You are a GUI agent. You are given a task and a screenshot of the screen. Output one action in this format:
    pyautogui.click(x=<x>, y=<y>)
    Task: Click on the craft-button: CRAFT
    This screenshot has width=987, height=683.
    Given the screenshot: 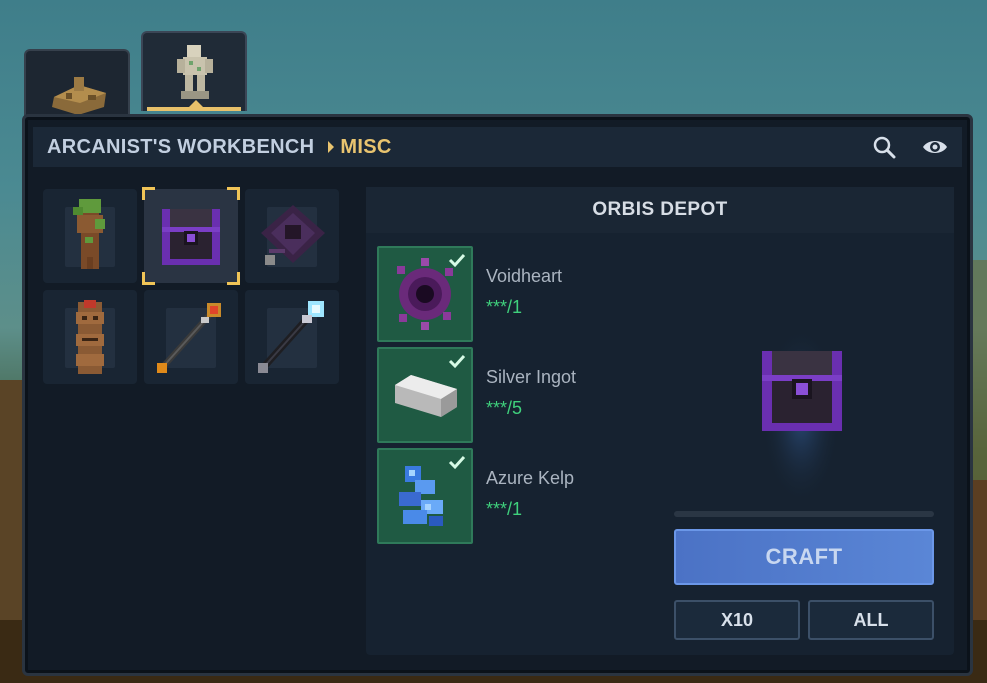 What is the action you would take?
    pyautogui.click(x=804, y=557)
    